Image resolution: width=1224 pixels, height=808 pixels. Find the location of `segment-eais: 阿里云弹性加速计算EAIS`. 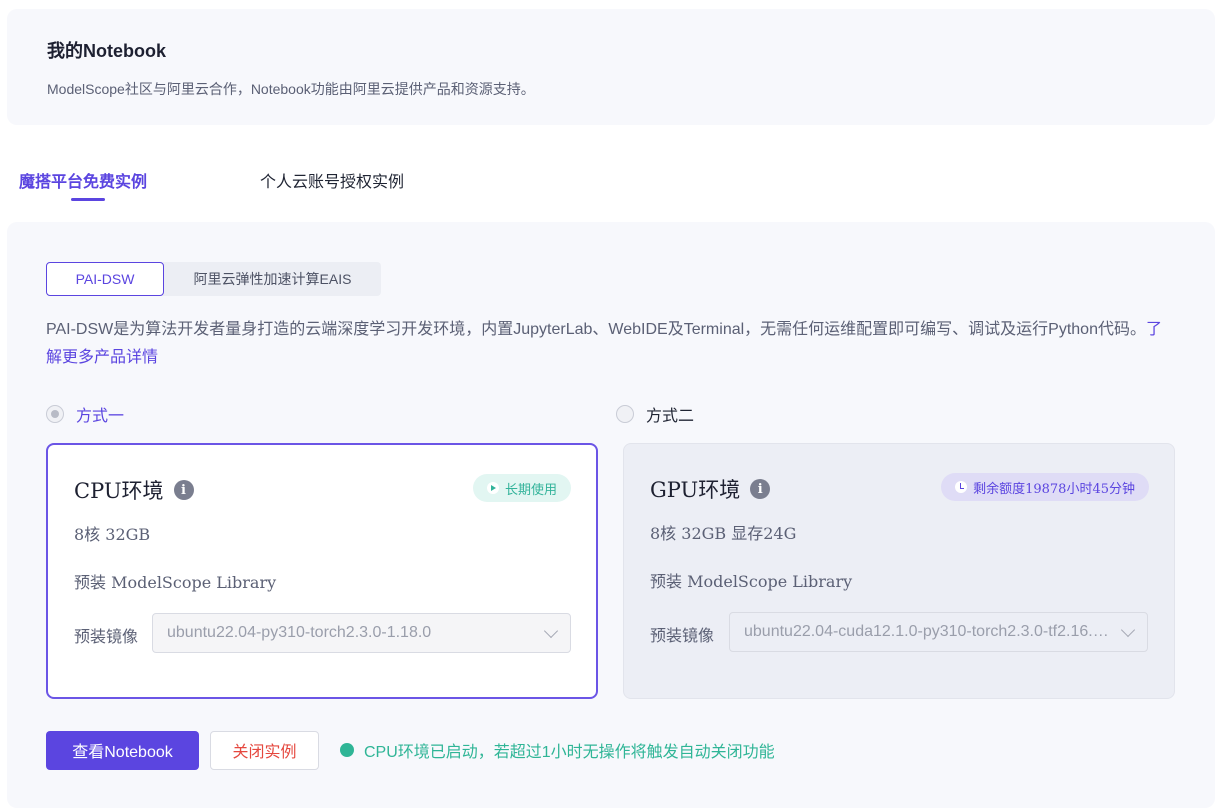

segment-eais: 阿里云弹性加速计算EAIS is located at coordinates (272, 279).